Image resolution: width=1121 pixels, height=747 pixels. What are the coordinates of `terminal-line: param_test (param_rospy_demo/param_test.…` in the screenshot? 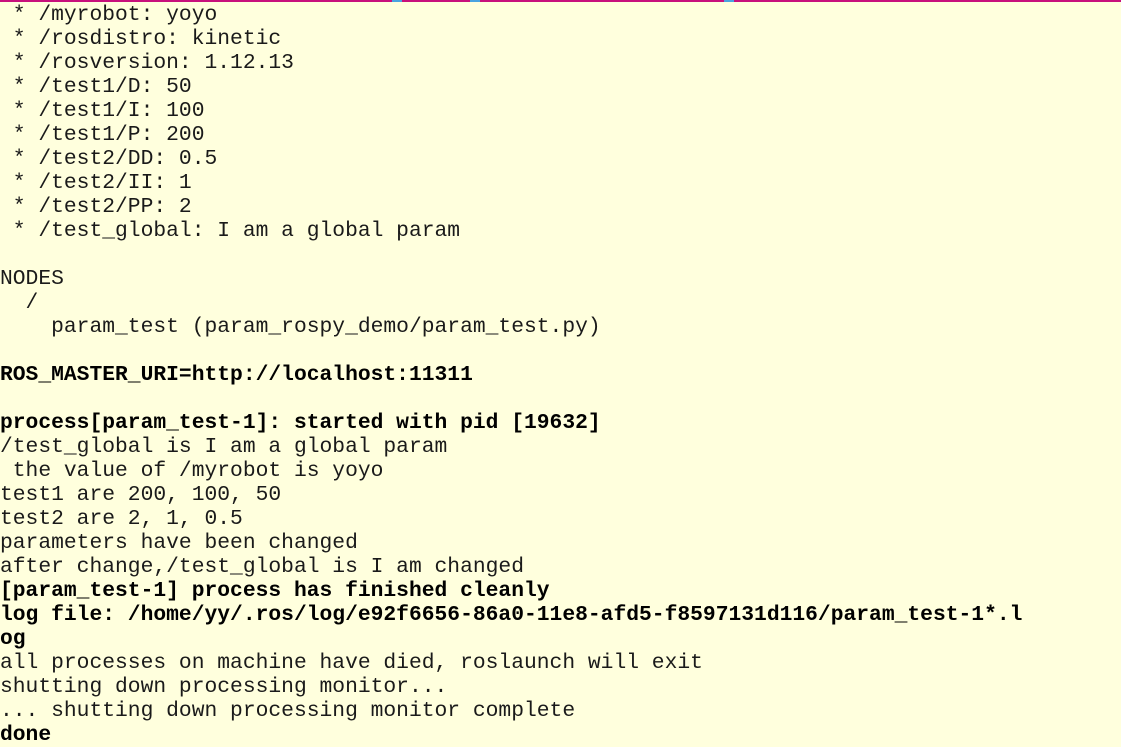 It's located at (300, 327).